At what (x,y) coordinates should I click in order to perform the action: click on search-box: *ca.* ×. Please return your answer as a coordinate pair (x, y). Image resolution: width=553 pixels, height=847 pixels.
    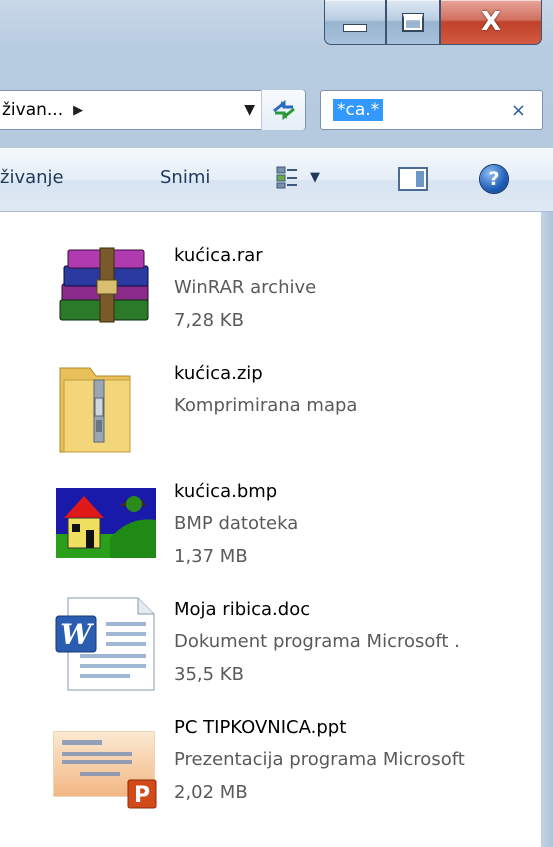
    Looking at the image, I should click on (431, 110).